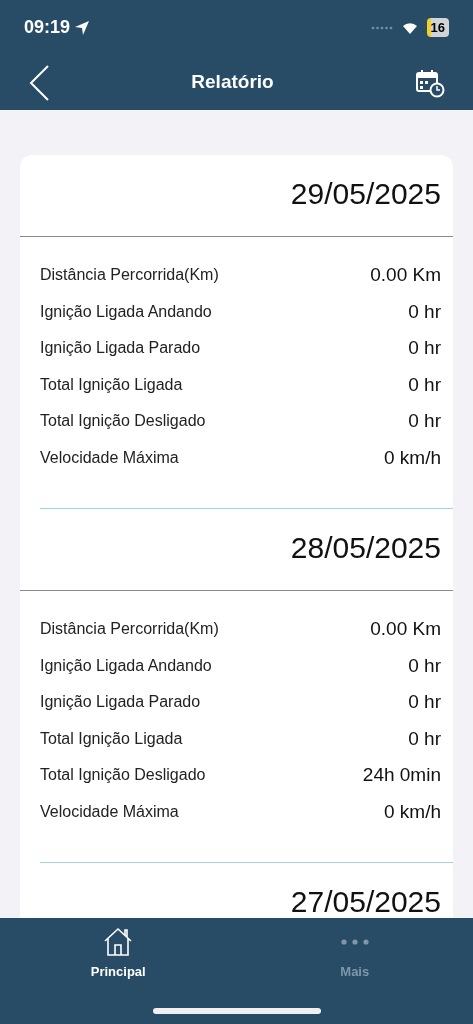 The height and width of the screenshot is (1024, 473). I want to click on screen-title: Relatório, so click(232, 82).